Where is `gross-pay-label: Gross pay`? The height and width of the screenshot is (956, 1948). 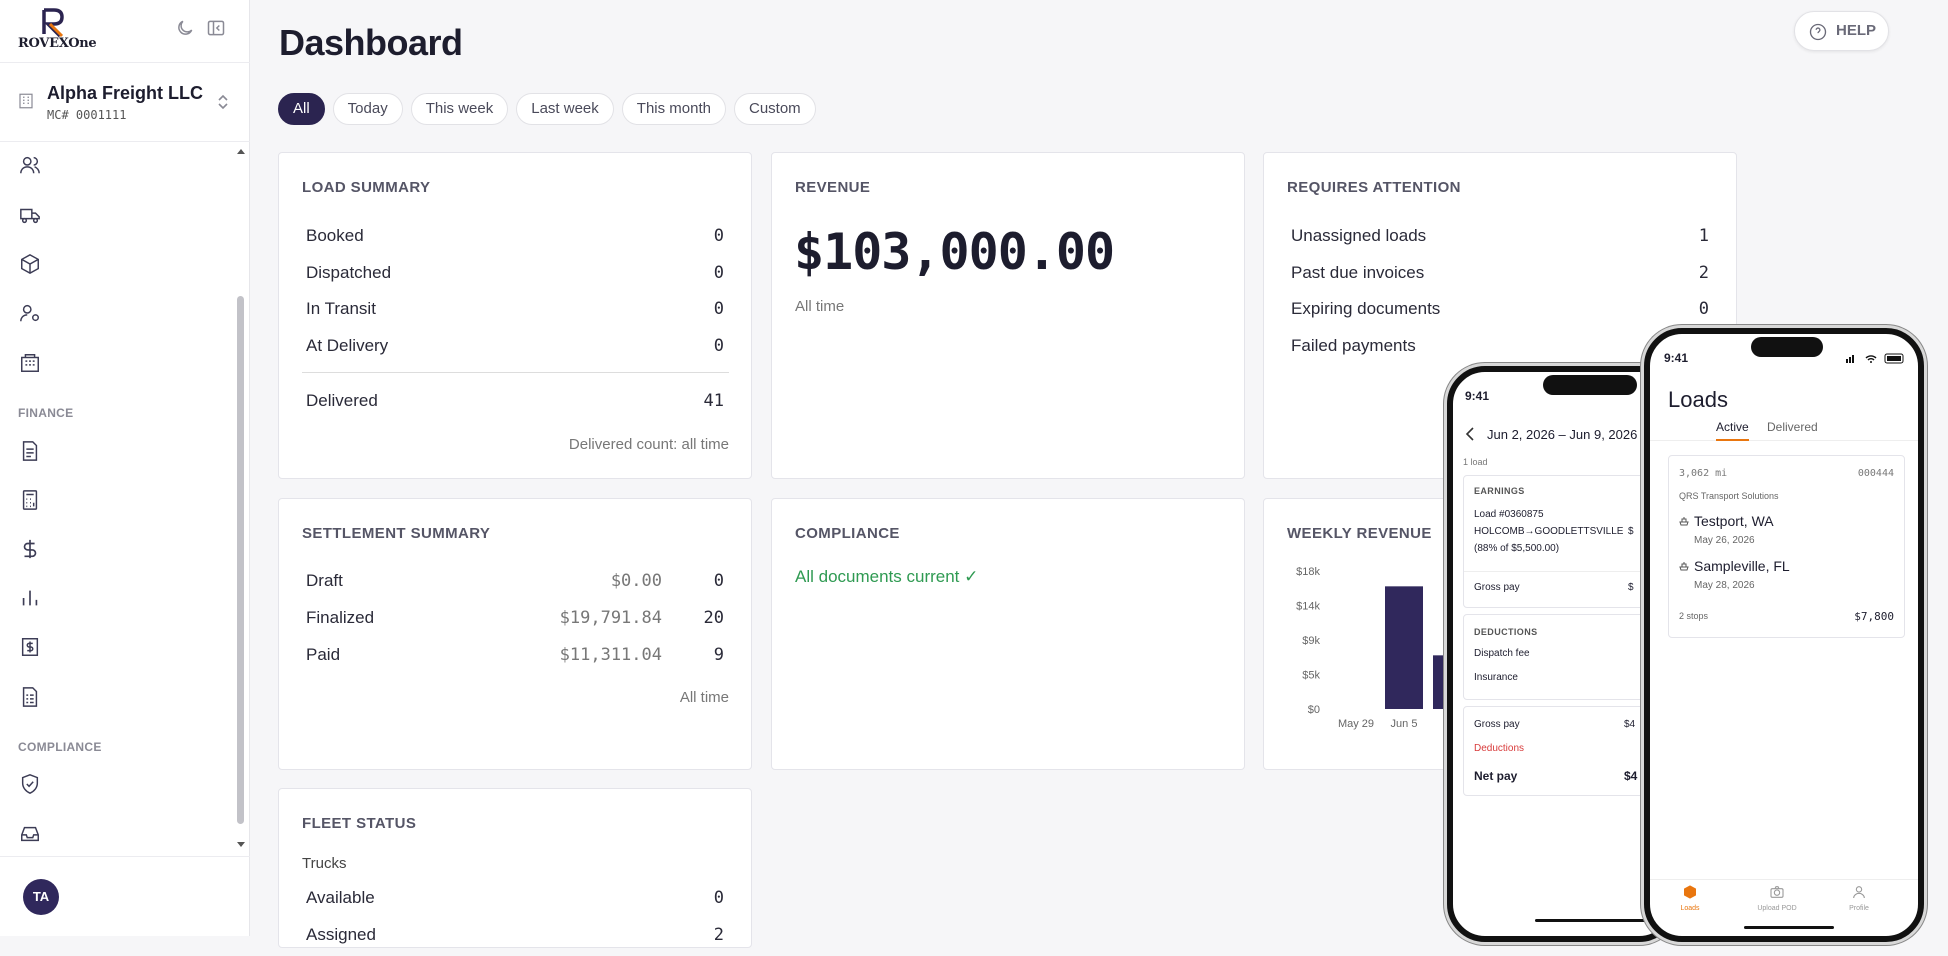 gross-pay-label: Gross pay is located at coordinates (1497, 587).